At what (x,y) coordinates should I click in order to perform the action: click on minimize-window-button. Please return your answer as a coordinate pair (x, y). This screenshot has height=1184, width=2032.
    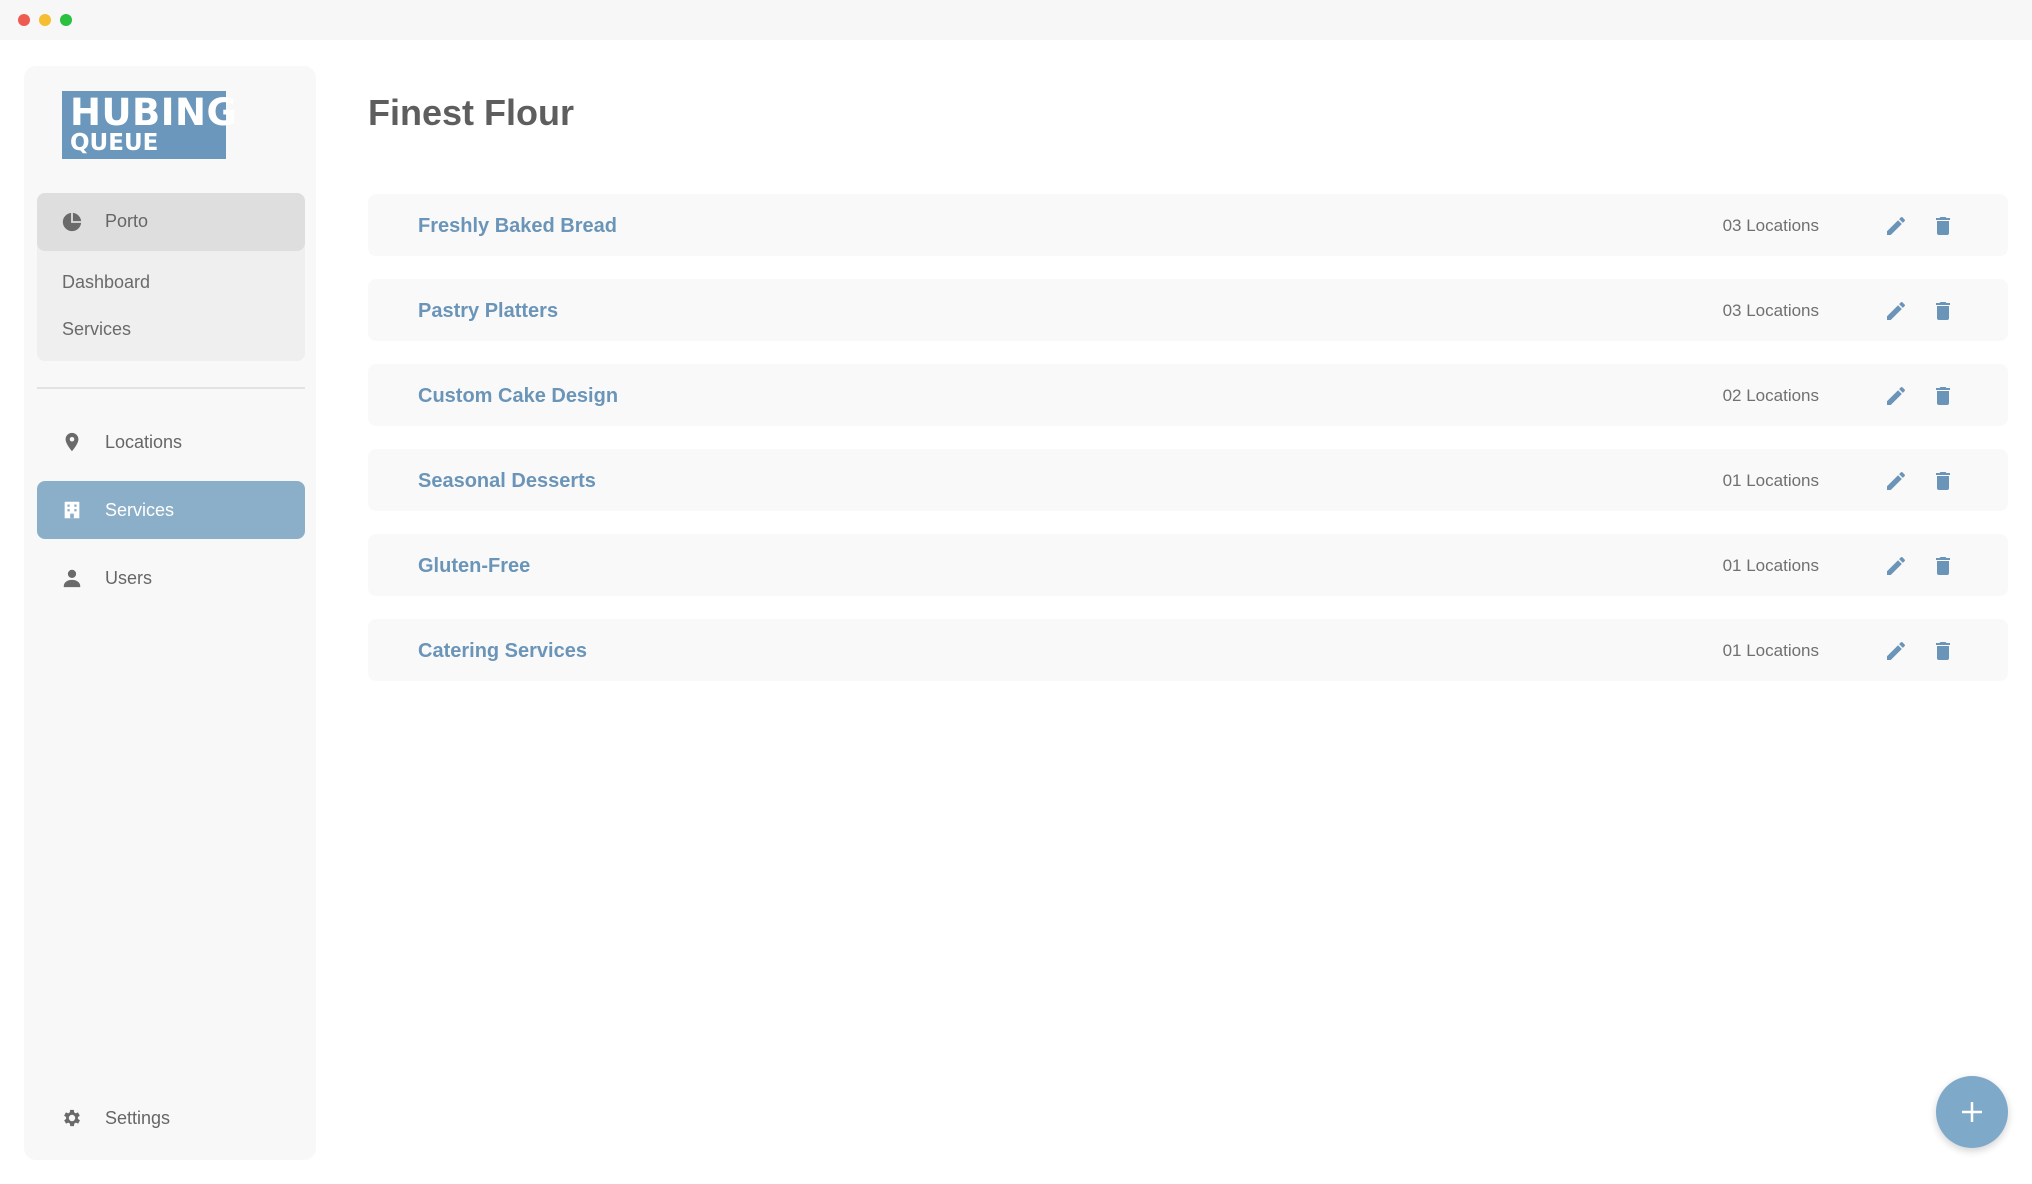
    Looking at the image, I should click on (45, 20).